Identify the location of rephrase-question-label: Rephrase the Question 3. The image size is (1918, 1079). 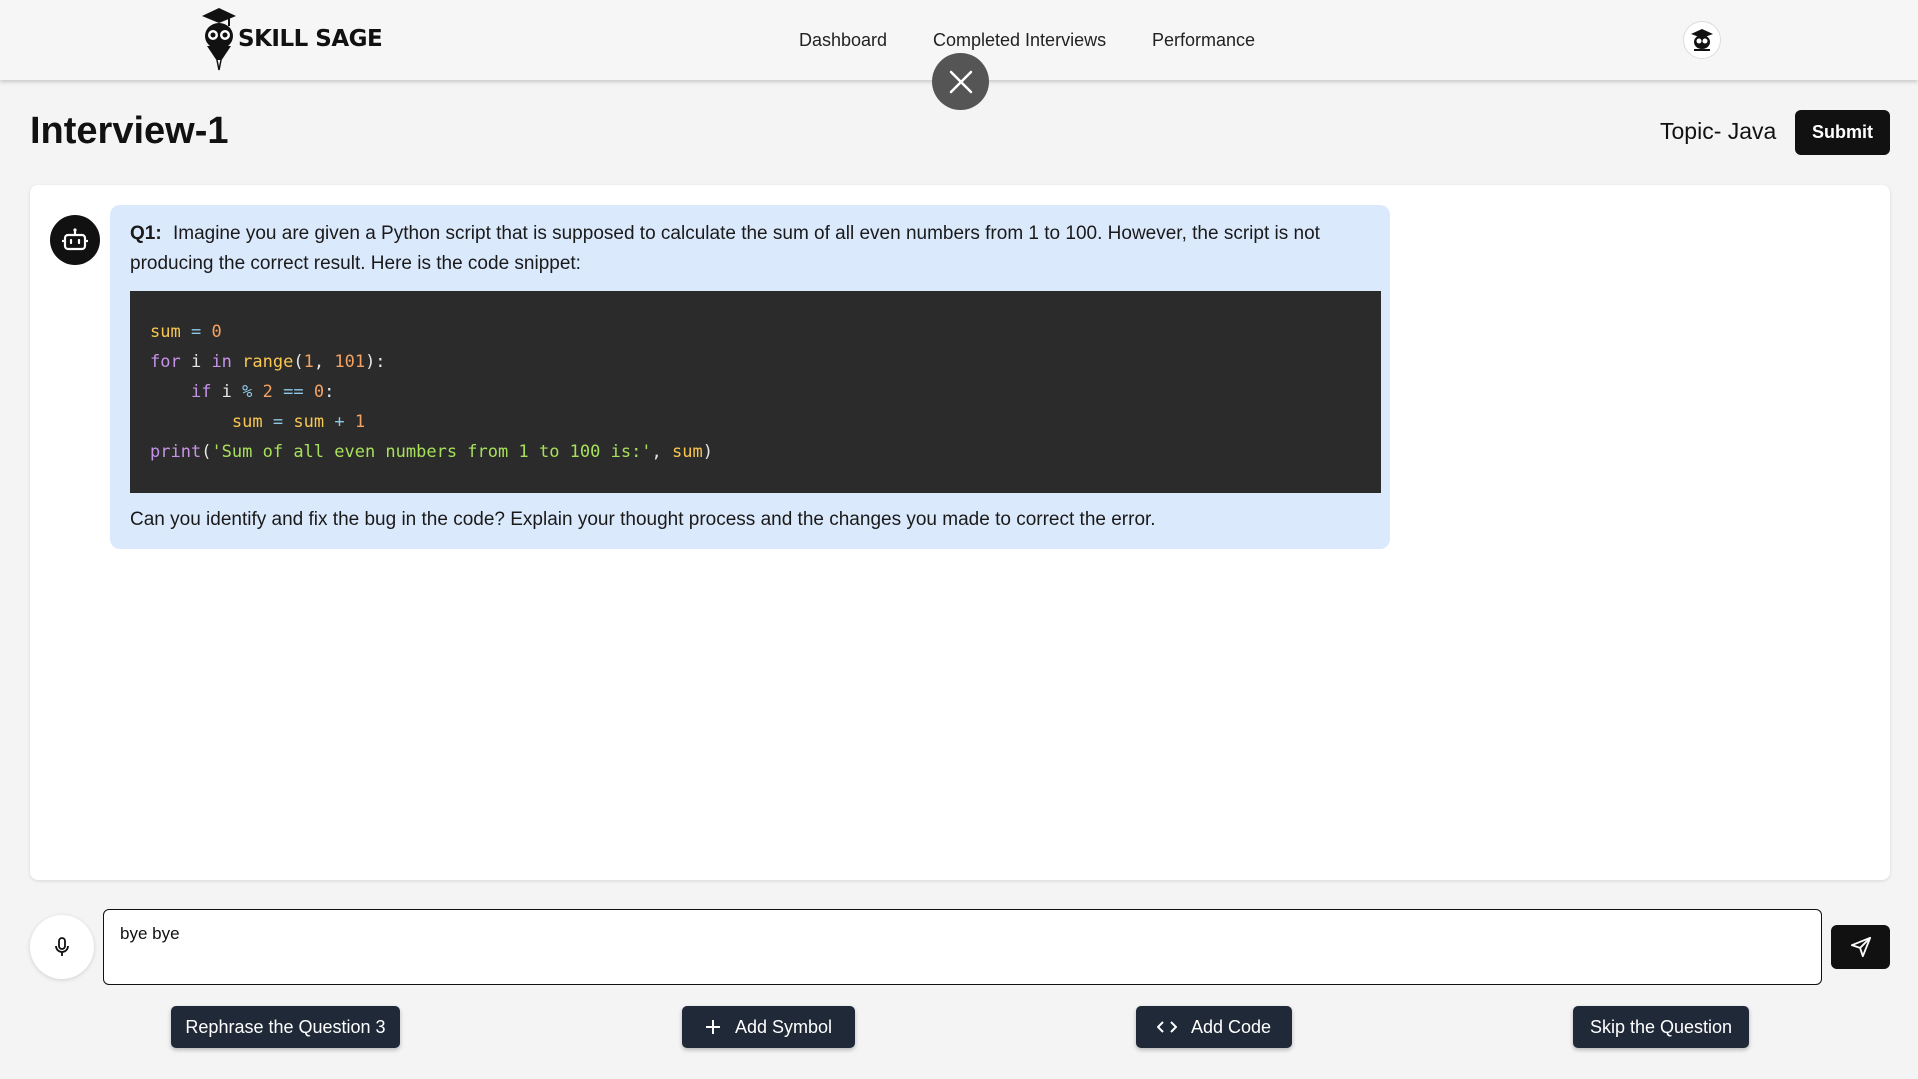
(285, 1026).